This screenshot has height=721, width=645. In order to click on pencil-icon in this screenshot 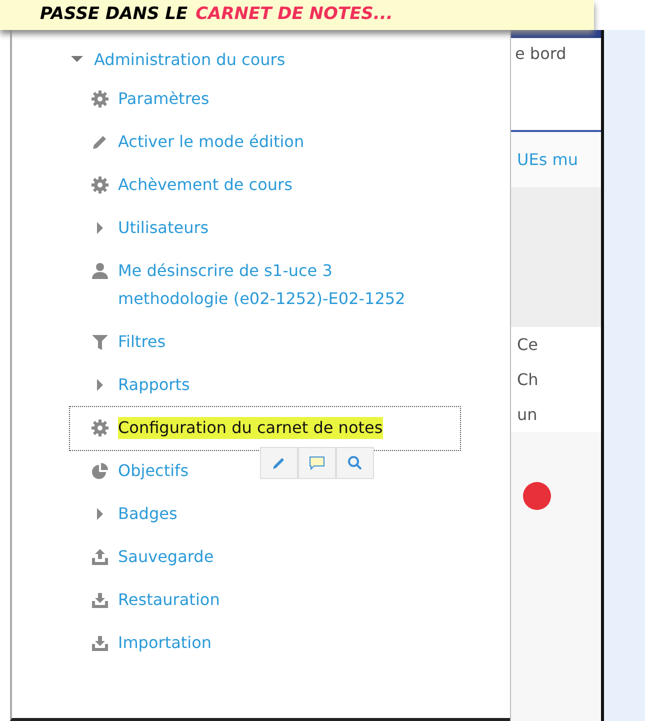, I will do `click(279, 463)`.